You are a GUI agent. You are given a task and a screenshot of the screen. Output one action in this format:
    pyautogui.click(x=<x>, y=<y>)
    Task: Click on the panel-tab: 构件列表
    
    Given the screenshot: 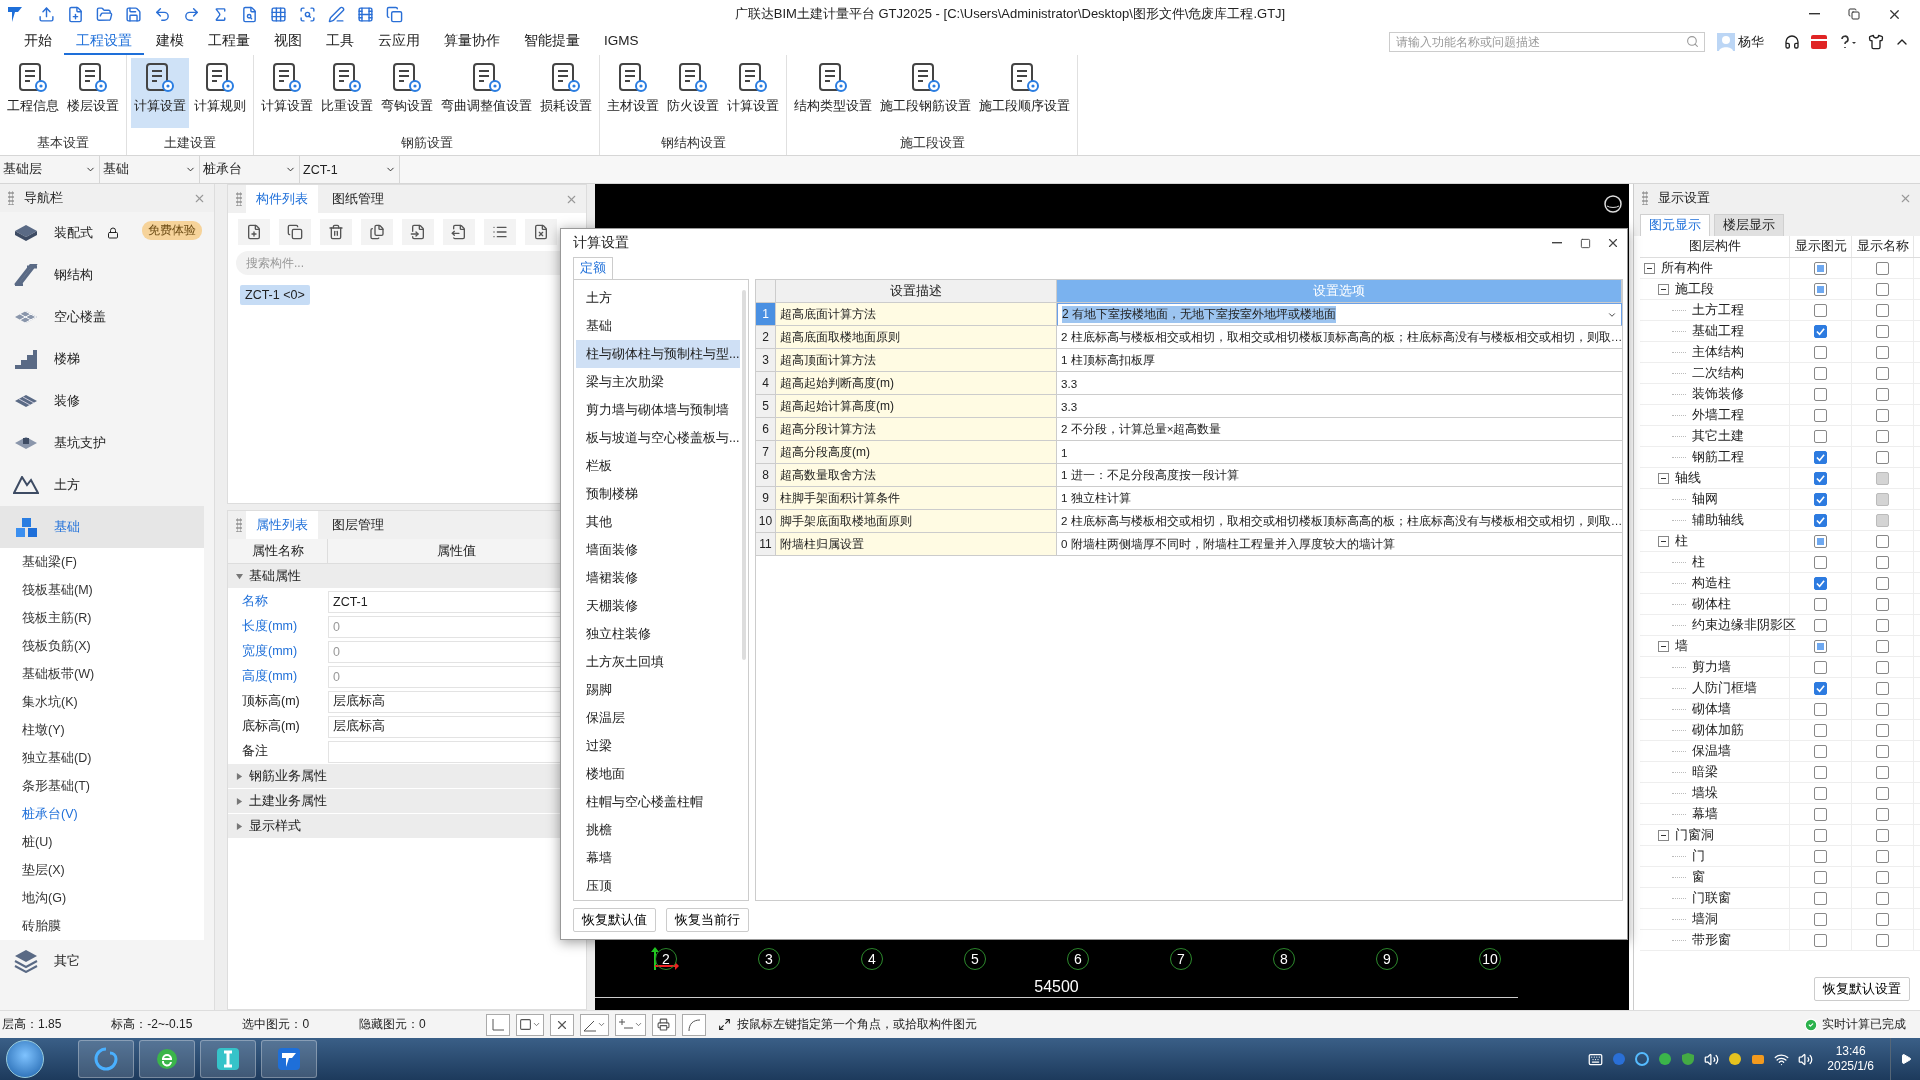 What is the action you would take?
    pyautogui.click(x=282, y=199)
    